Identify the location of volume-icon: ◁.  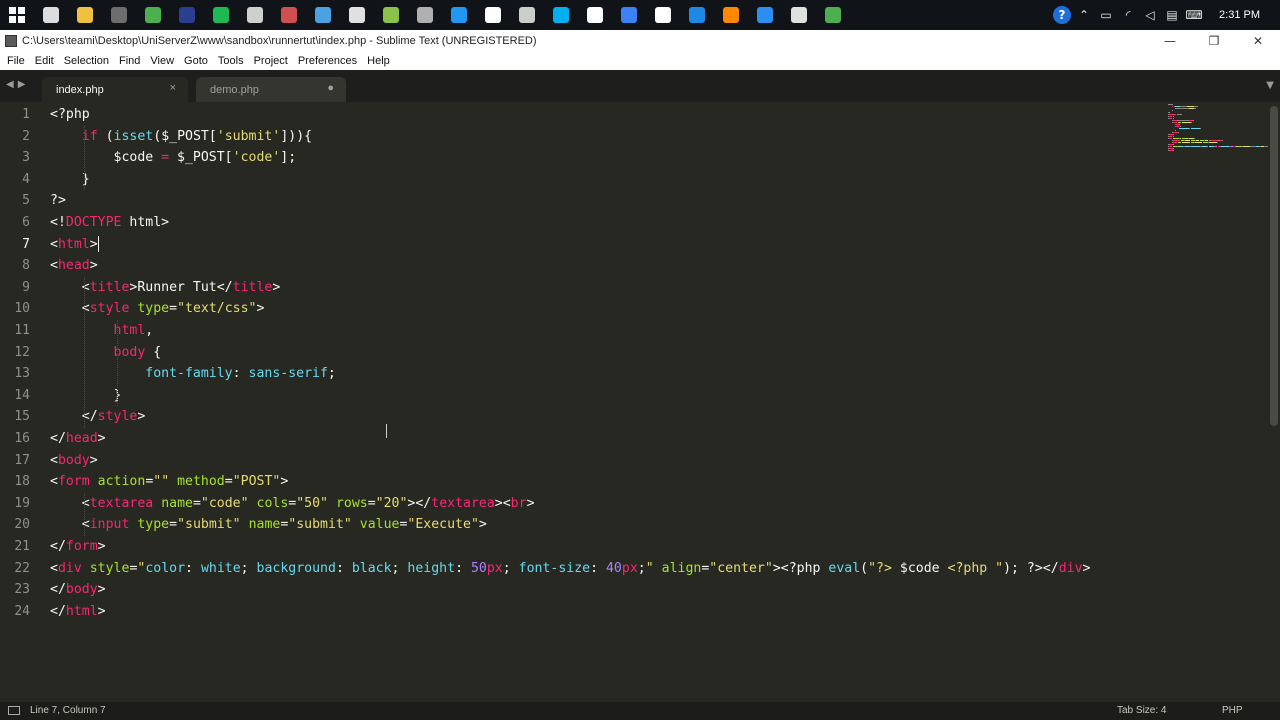
(1150, 15).